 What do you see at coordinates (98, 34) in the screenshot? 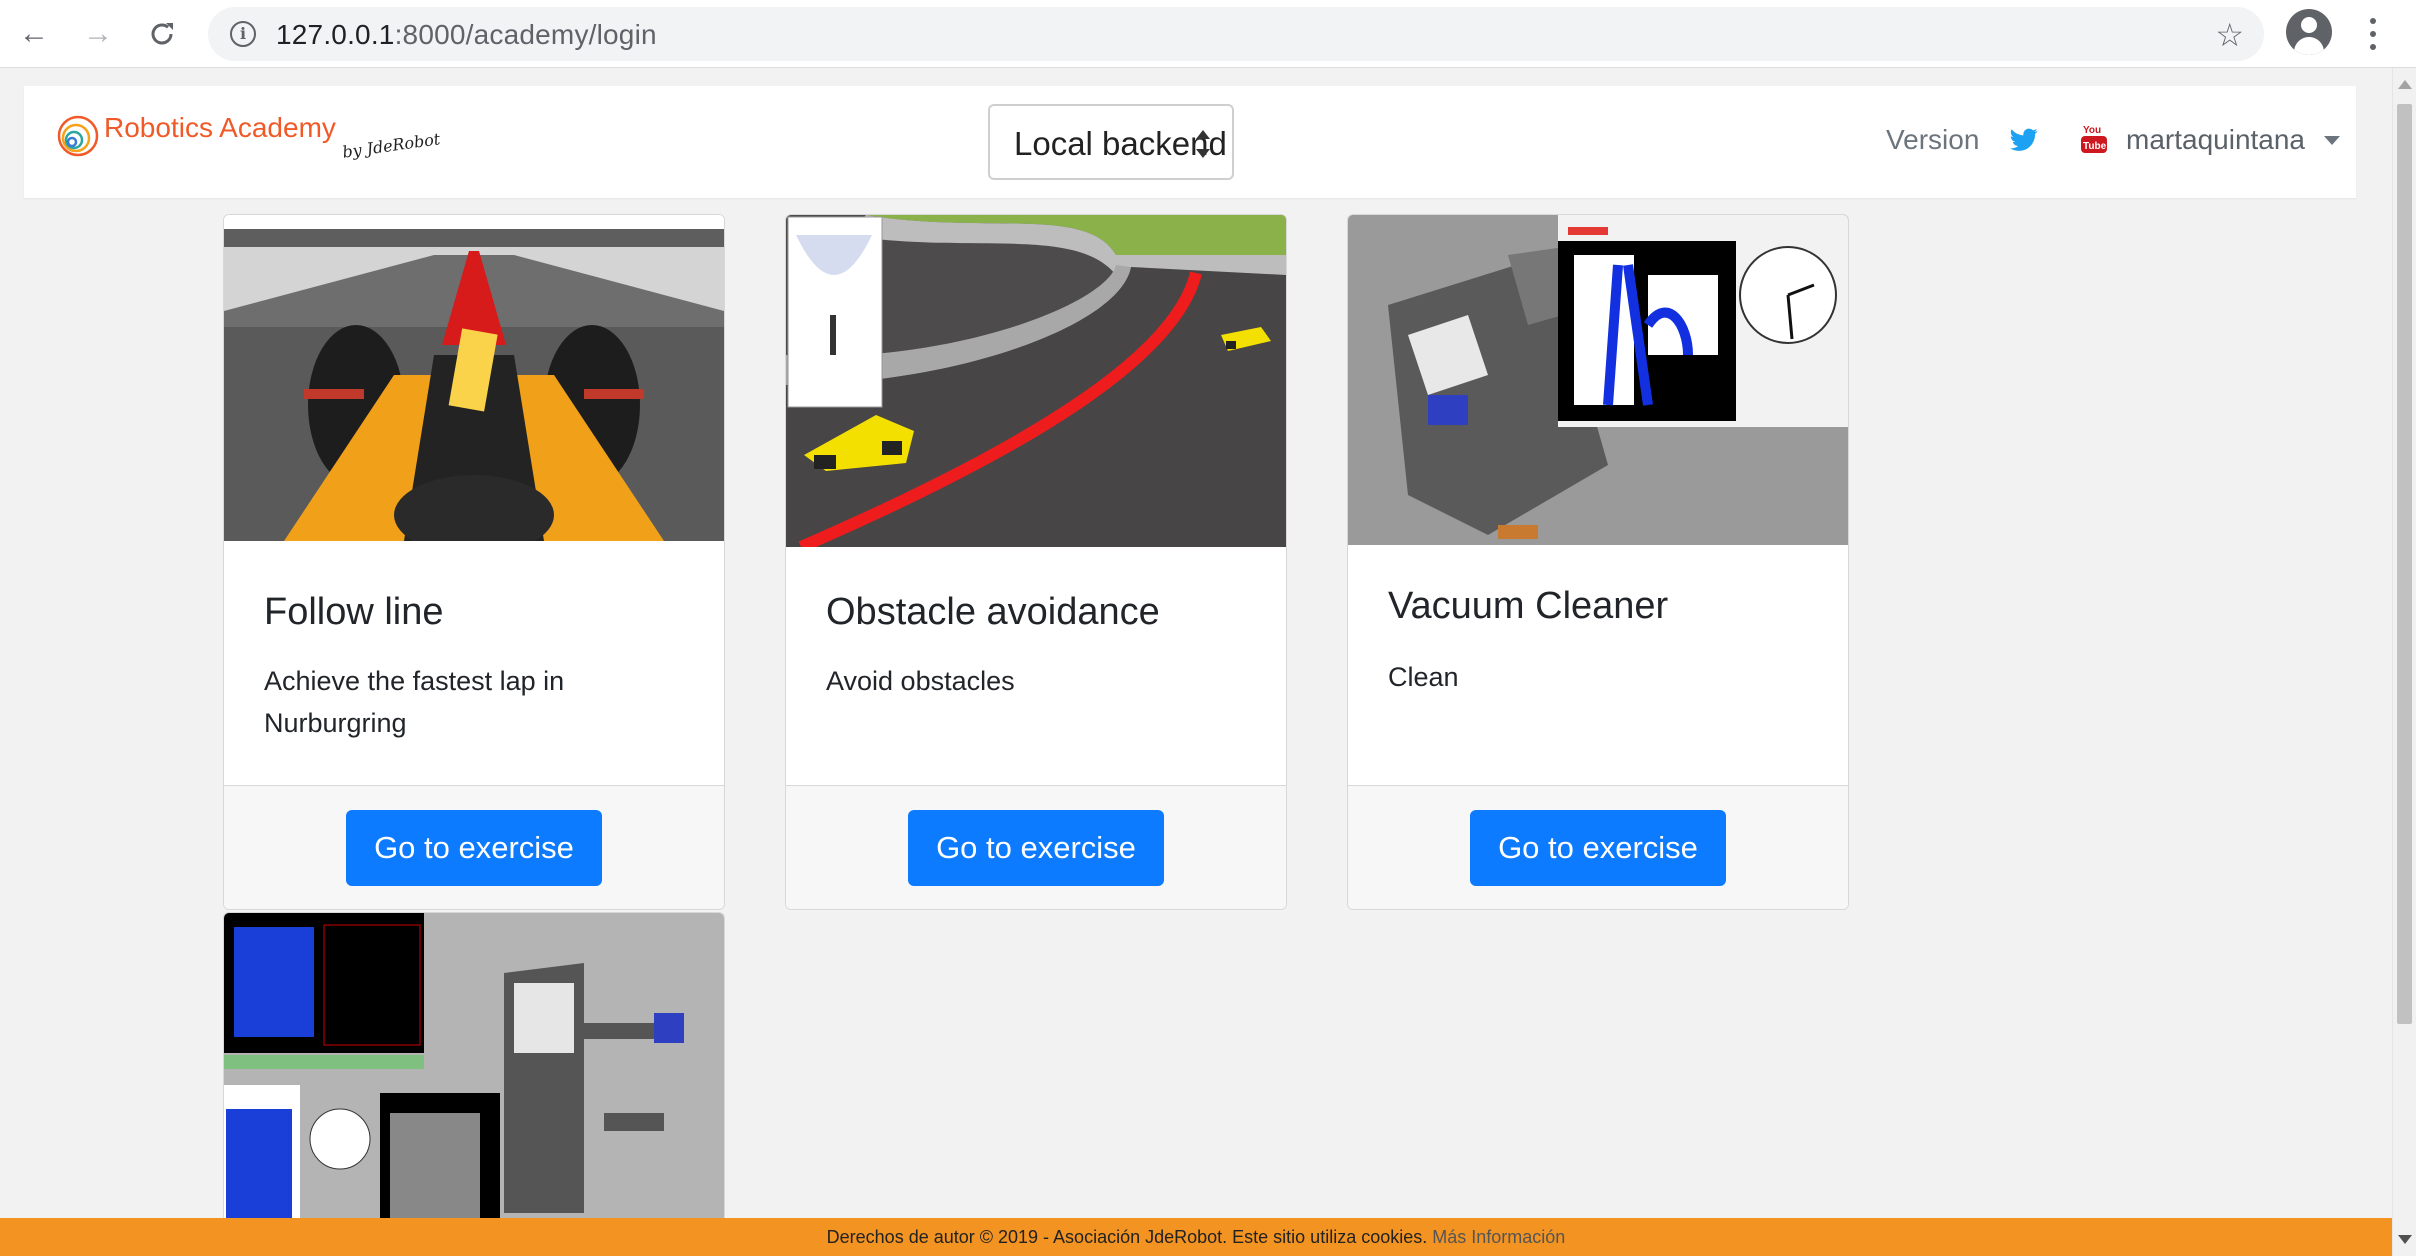
I see `forward-arrow-icon: →` at bounding box center [98, 34].